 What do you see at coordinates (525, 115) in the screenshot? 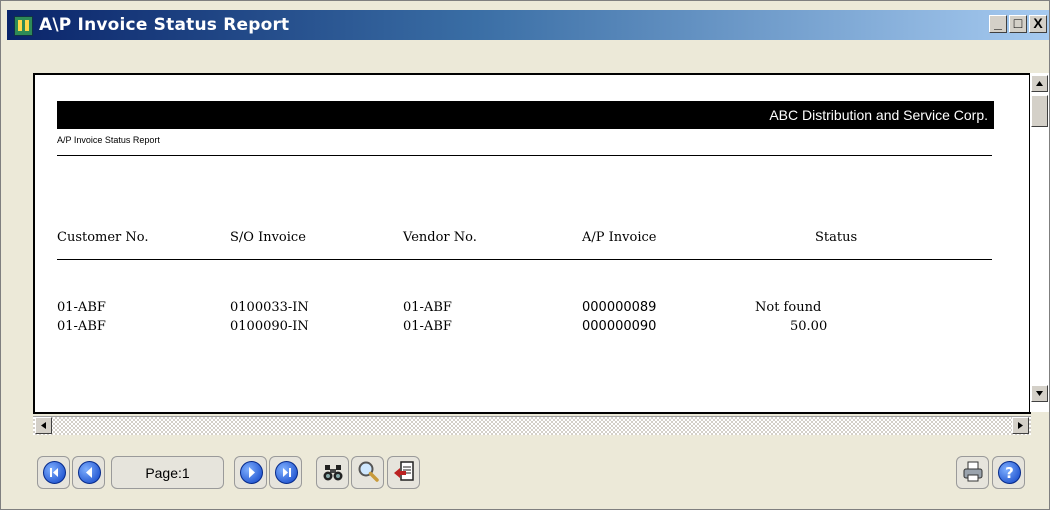
I see `report-banner: ABC Distribution and Service Corp.` at bounding box center [525, 115].